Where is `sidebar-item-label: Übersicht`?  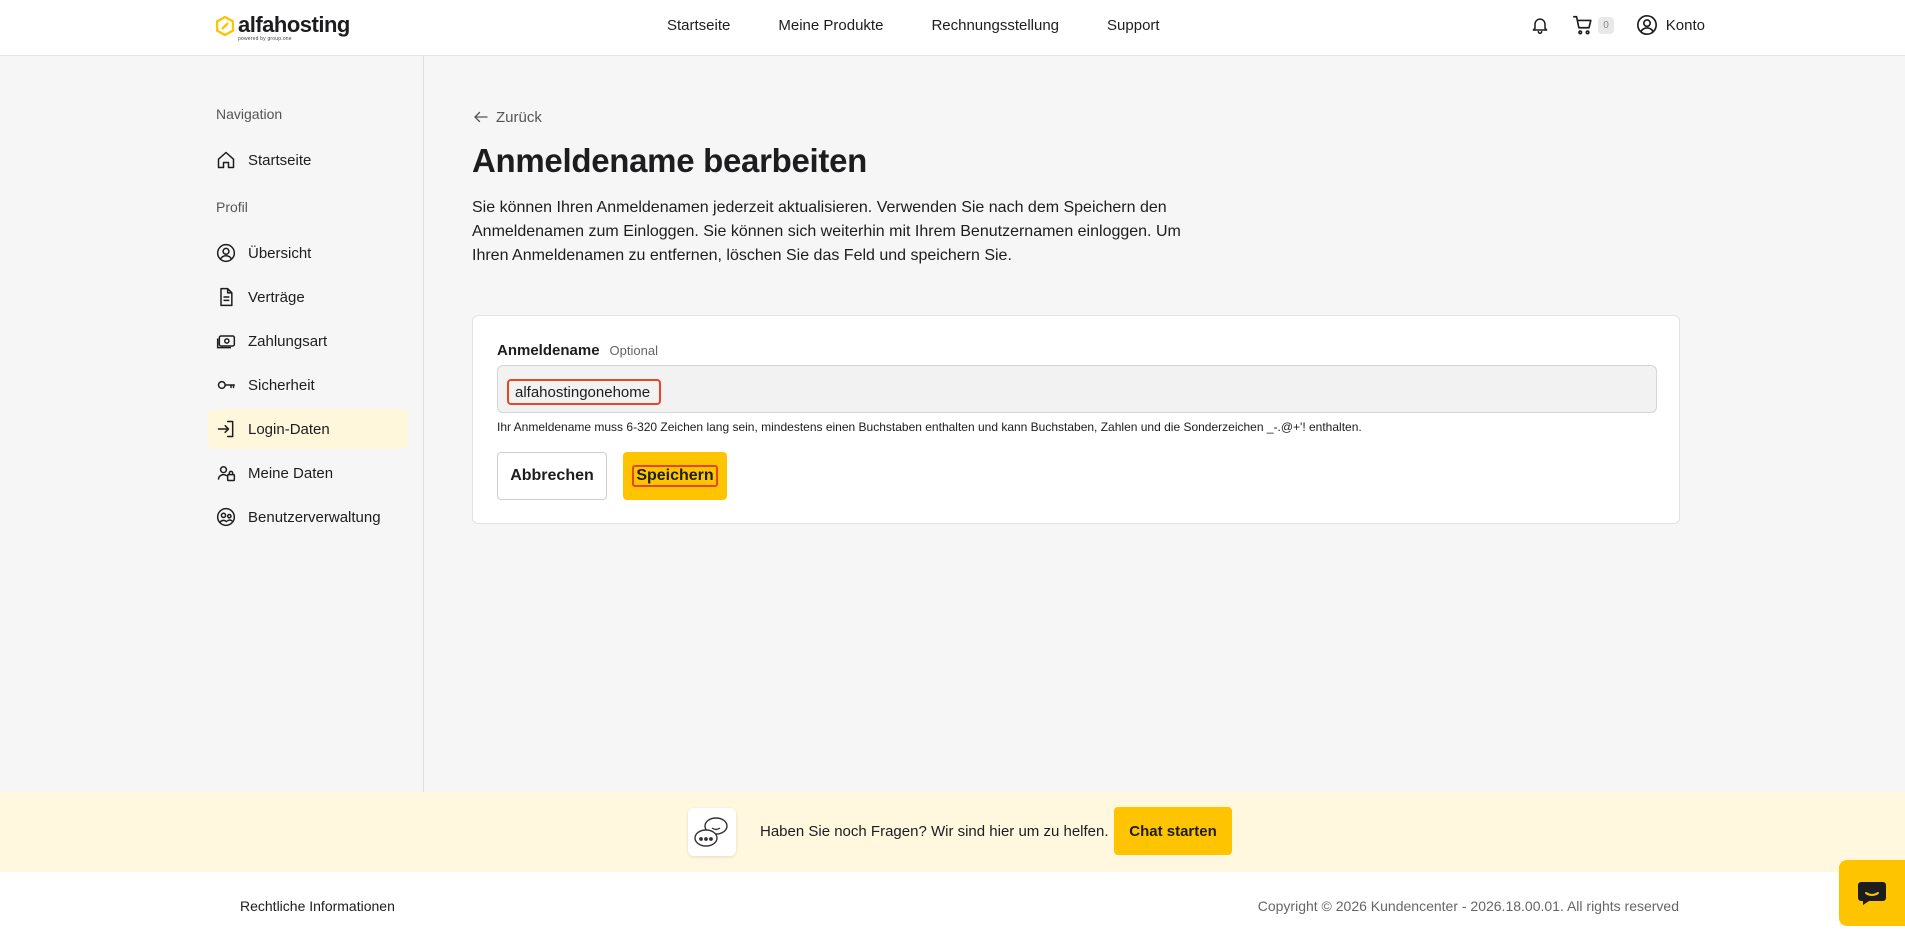 sidebar-item-label: Übersicht is located at coordinates (280, 253).